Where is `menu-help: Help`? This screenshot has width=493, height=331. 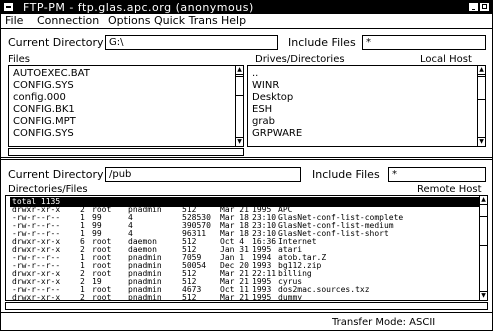 menu-help: Help is located at coordinates (233, 21).